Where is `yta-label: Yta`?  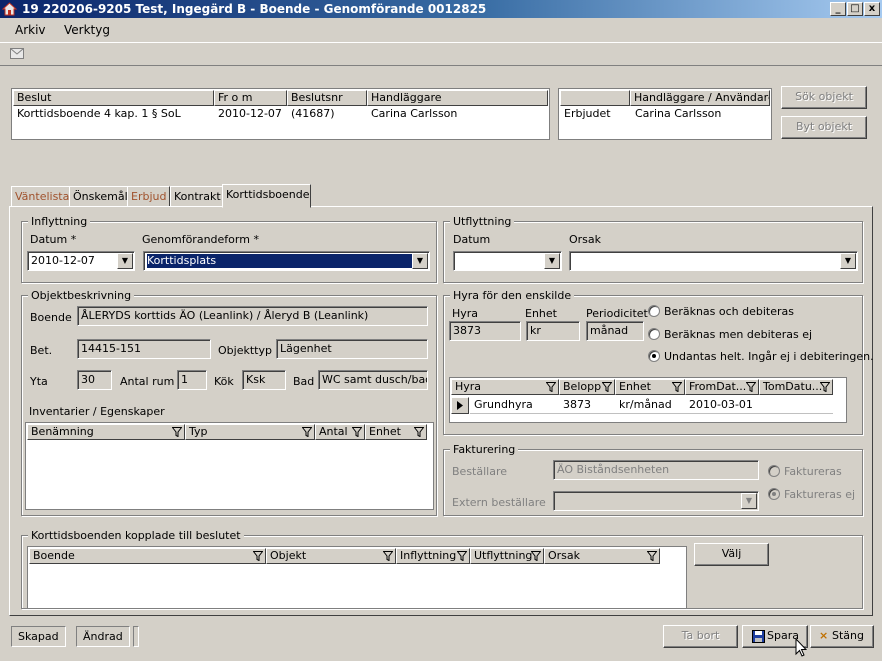
yta-label: Yta is located at coordinates (39, 381).